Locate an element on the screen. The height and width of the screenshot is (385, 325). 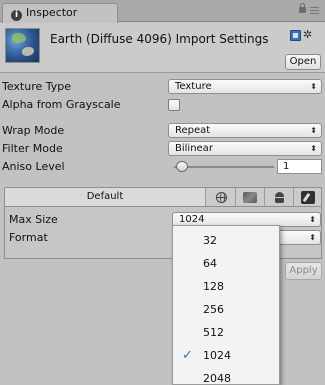
platform-tabs: Default is located at coordinates (163, 197).